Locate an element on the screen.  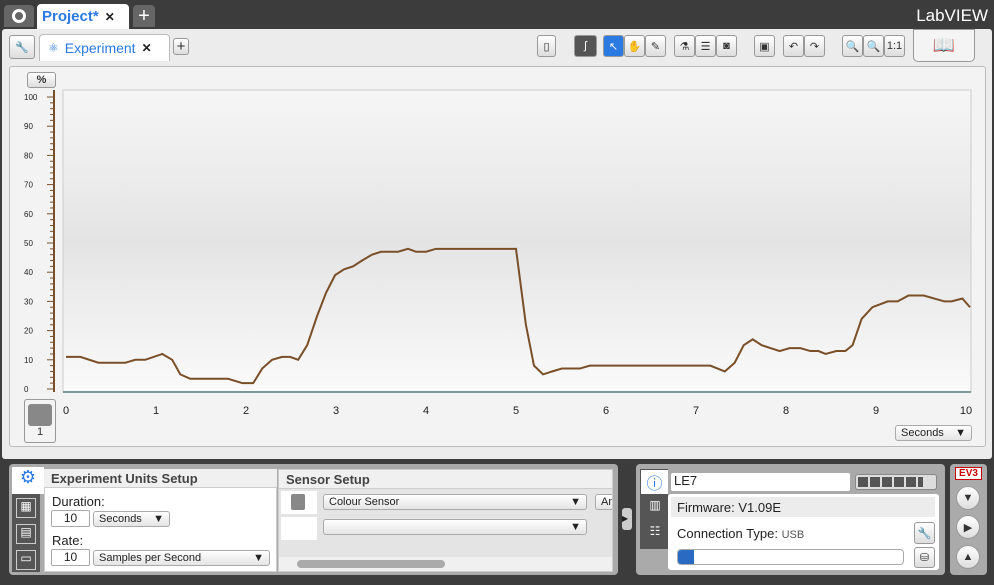
sensor-setup-section: Sensor Setup Colour Sensor ▼ Am ▼ is located at coordinates (445, 520).